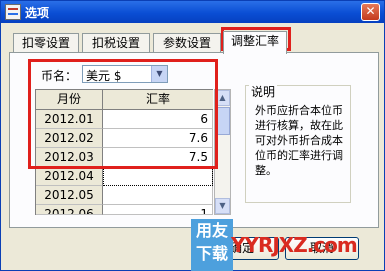 The width and height of the screenshot is (385, 271). I want to click on rate-cell-focused, so click(158, 176).